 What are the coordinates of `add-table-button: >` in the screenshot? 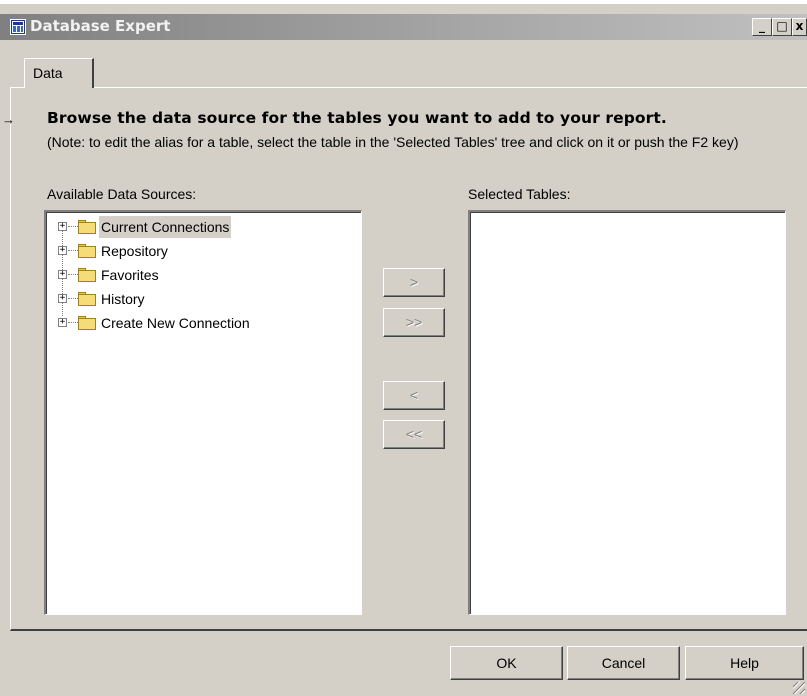 It's located at (414, 282).